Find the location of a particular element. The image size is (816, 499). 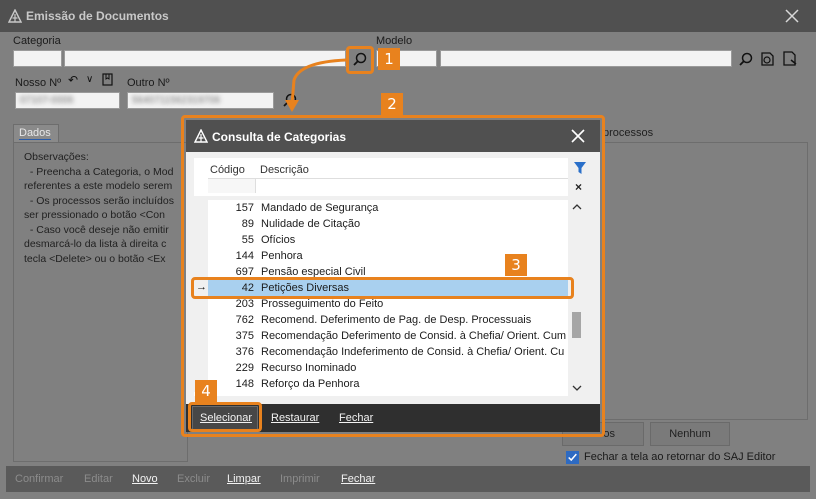

grid-header: Código Descrição is located at coordinates (381, 177).